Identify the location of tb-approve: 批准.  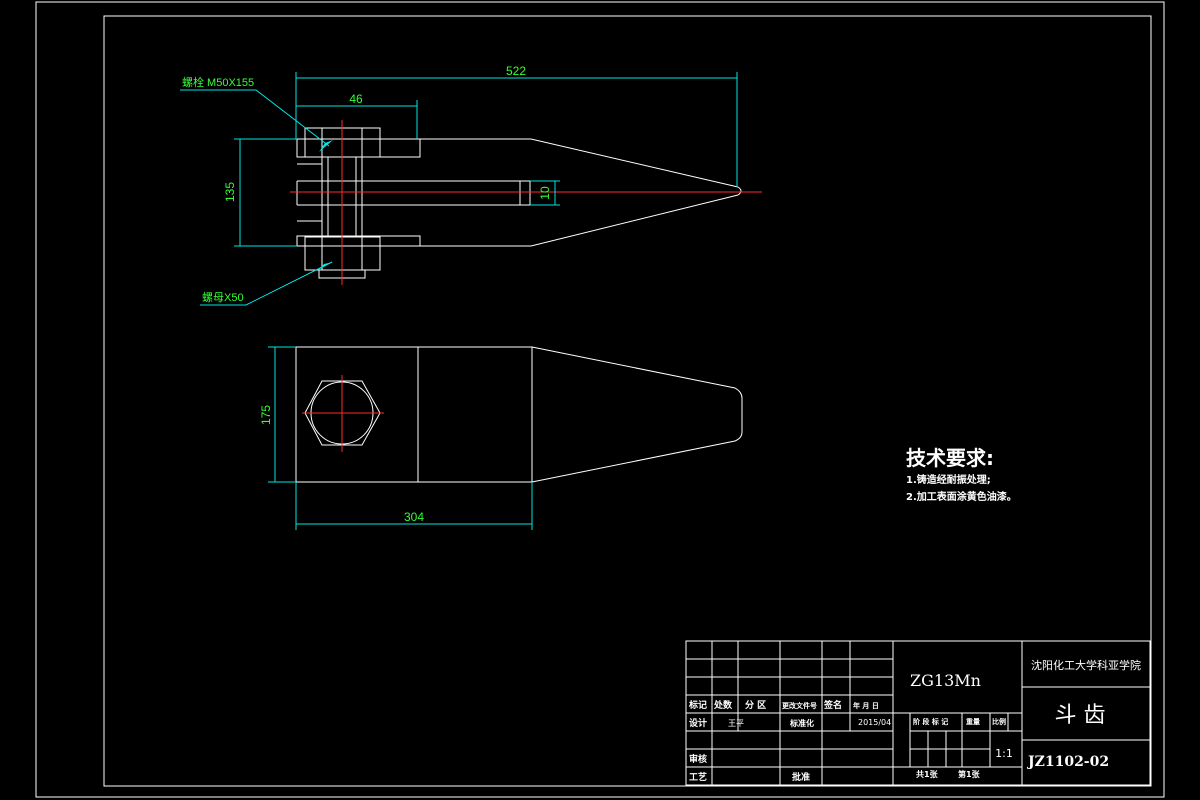
(801, 777).